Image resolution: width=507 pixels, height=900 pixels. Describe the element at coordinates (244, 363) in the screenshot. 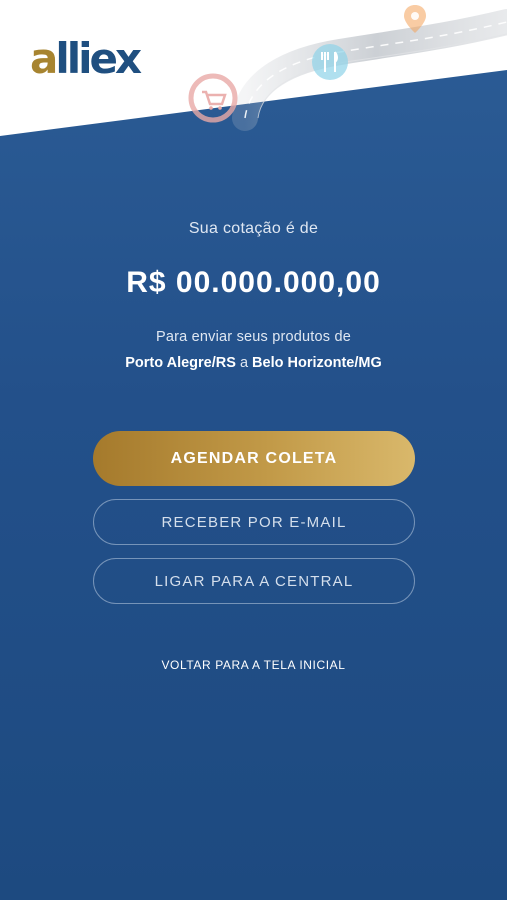

I see `route-connector: a` at that location.